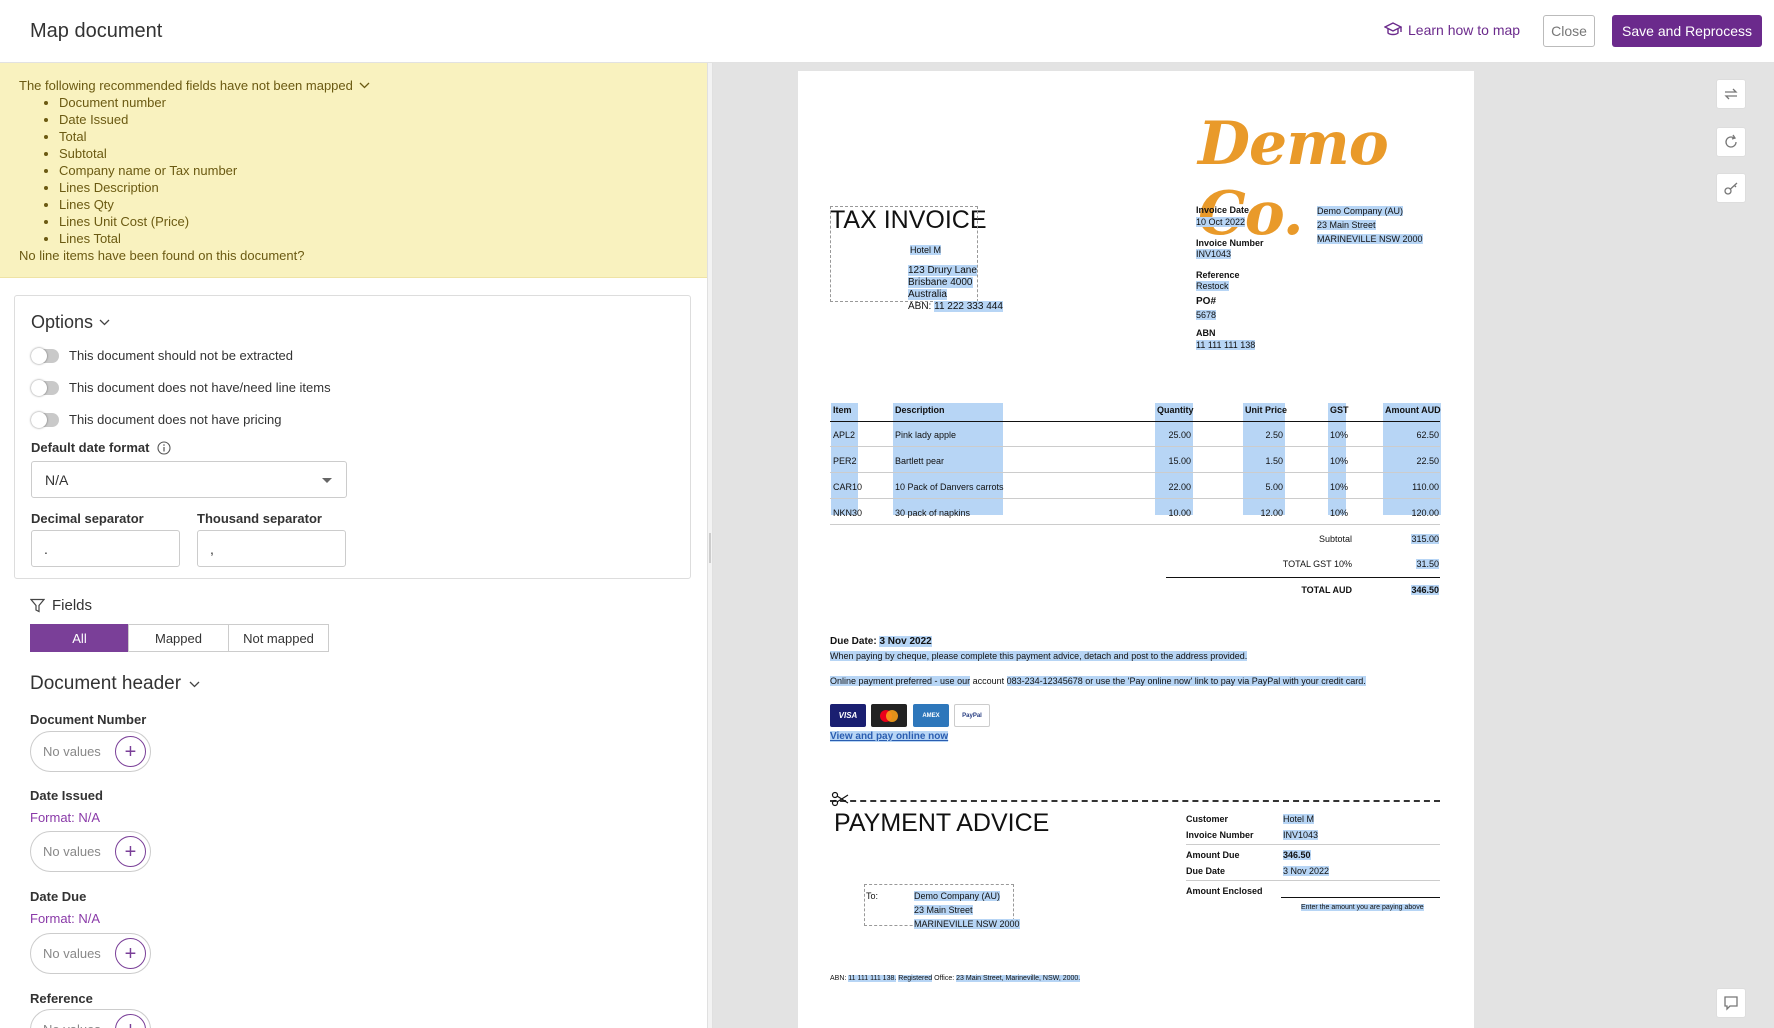 The height and width of the screenshot is (1028, 1774). Describe the element at coordinates (957, 896) in the screenshot. I see `mailing-company: Demo Company (AU)` at that location.